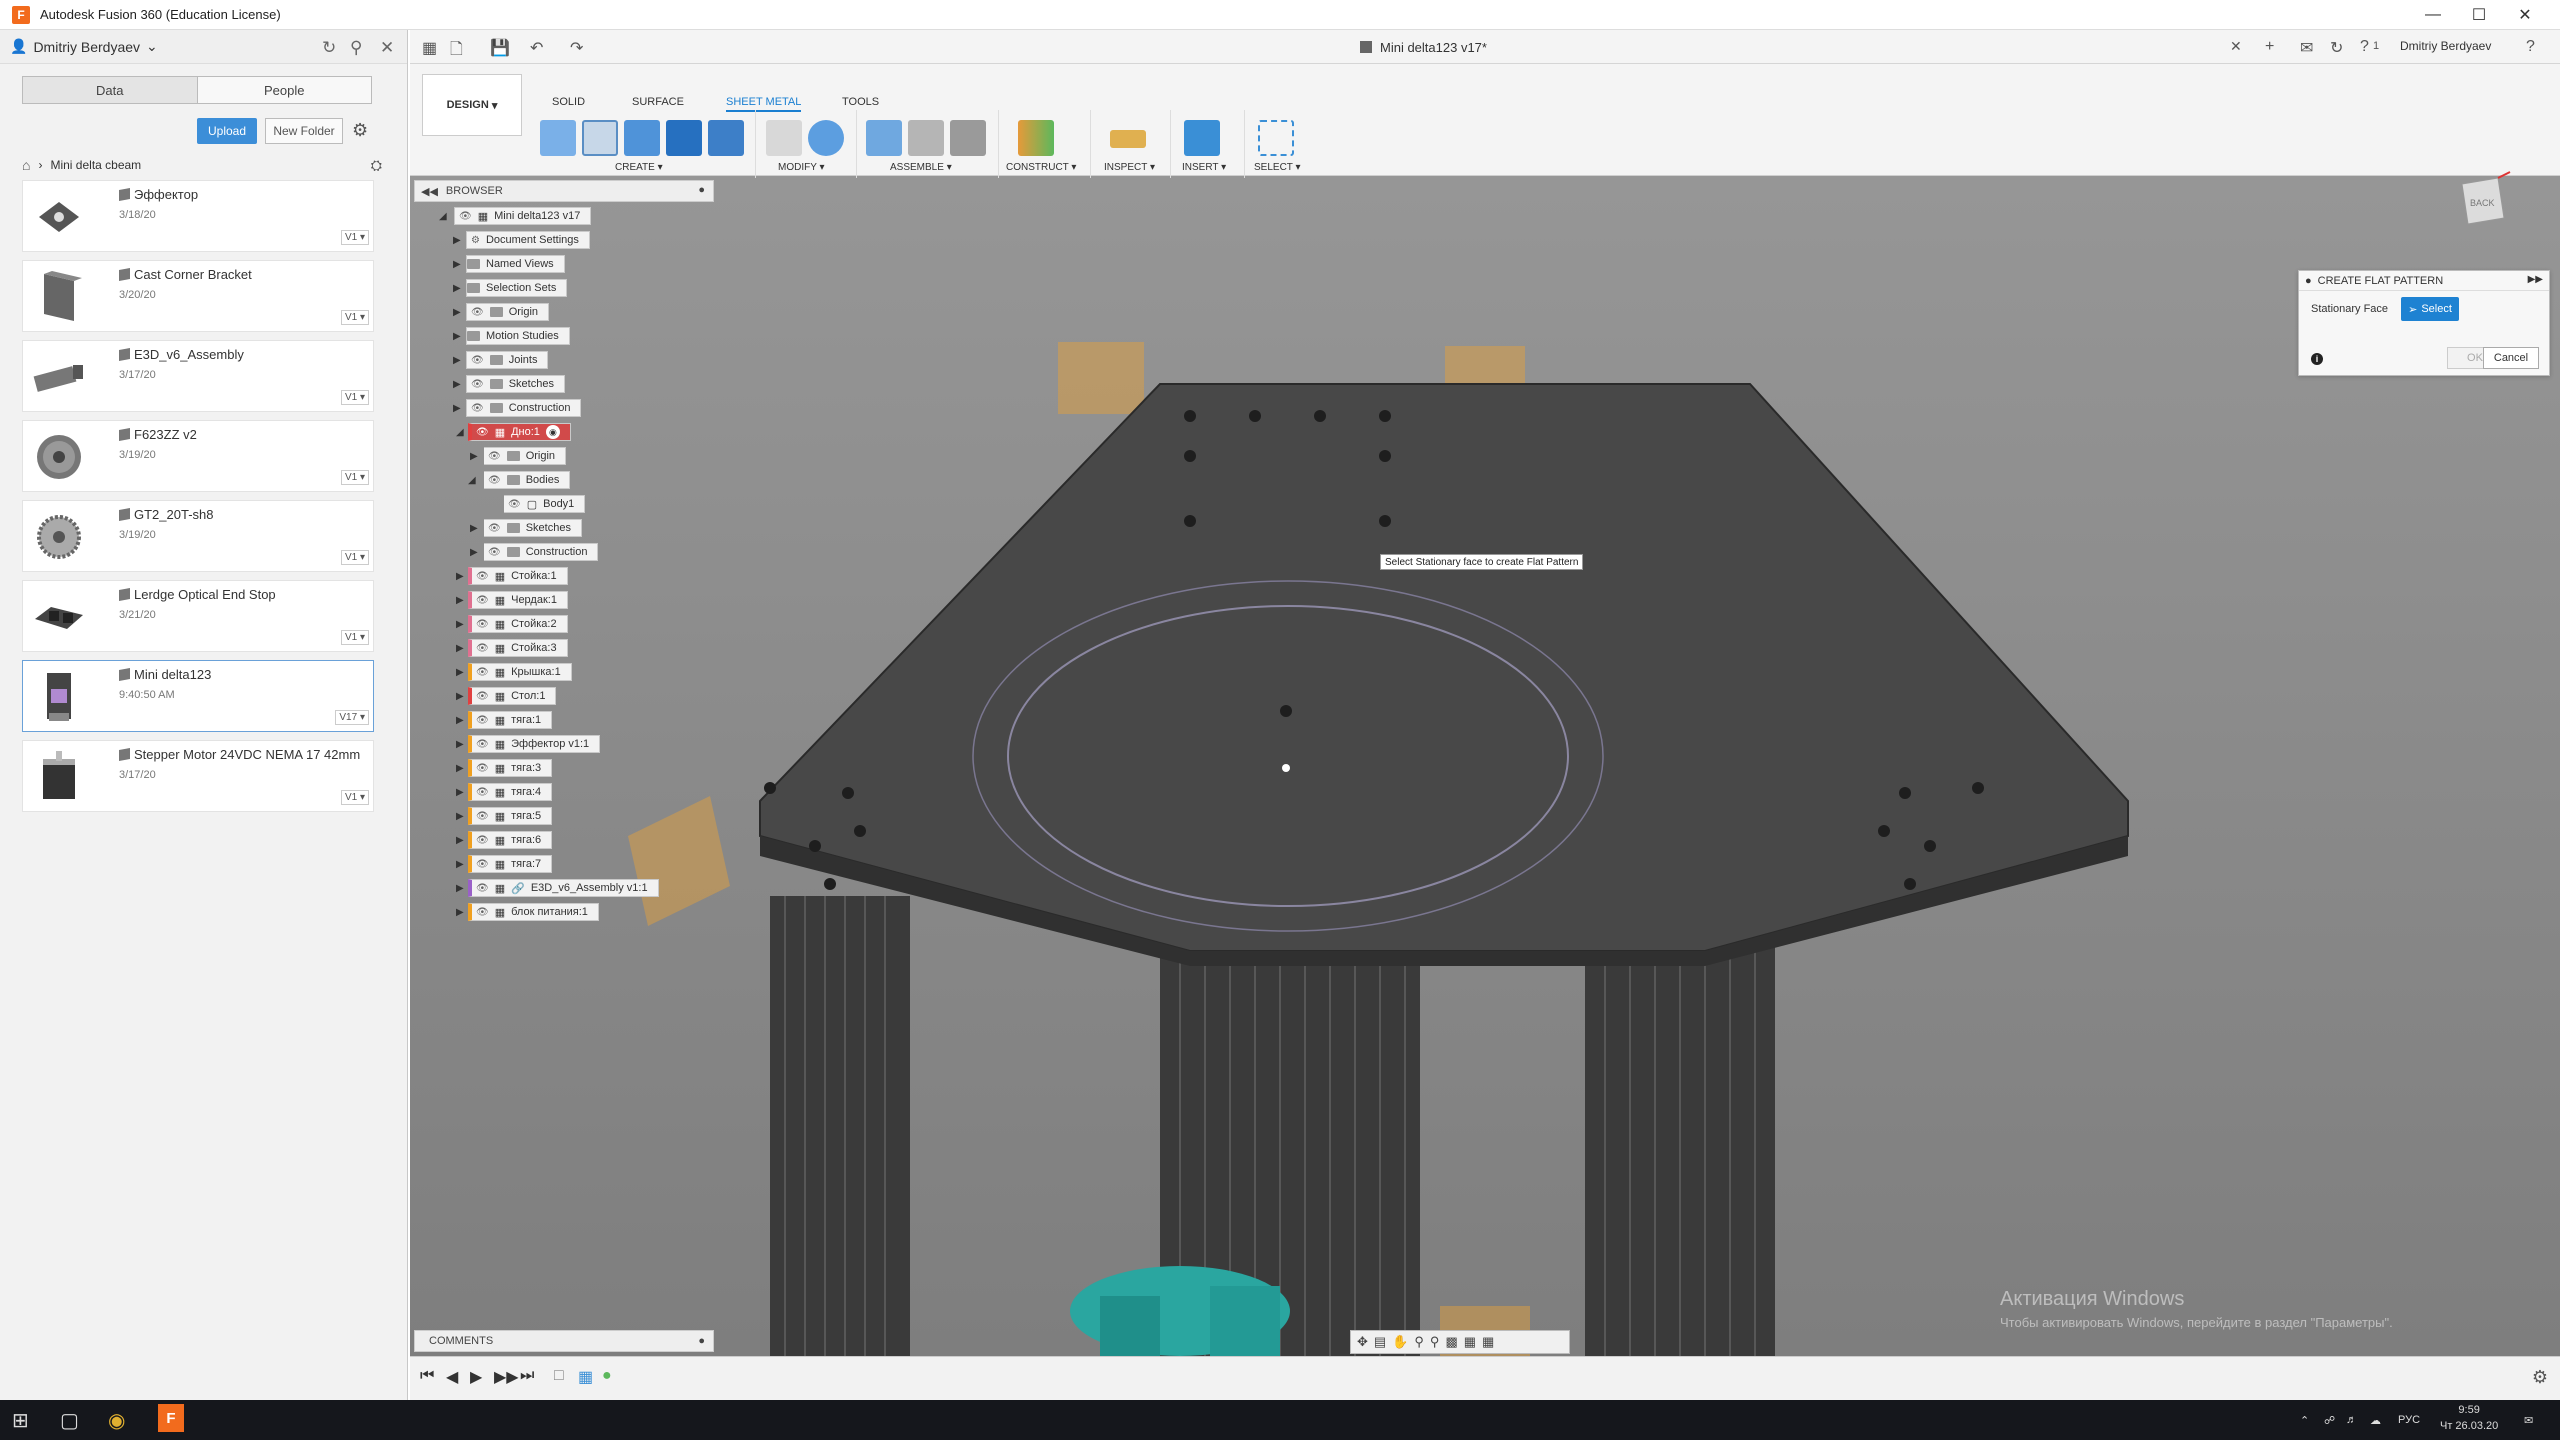  I want to click on file-card: GT2_20T-sh8 3/19/20 V1 ▾, so click(198, 536).